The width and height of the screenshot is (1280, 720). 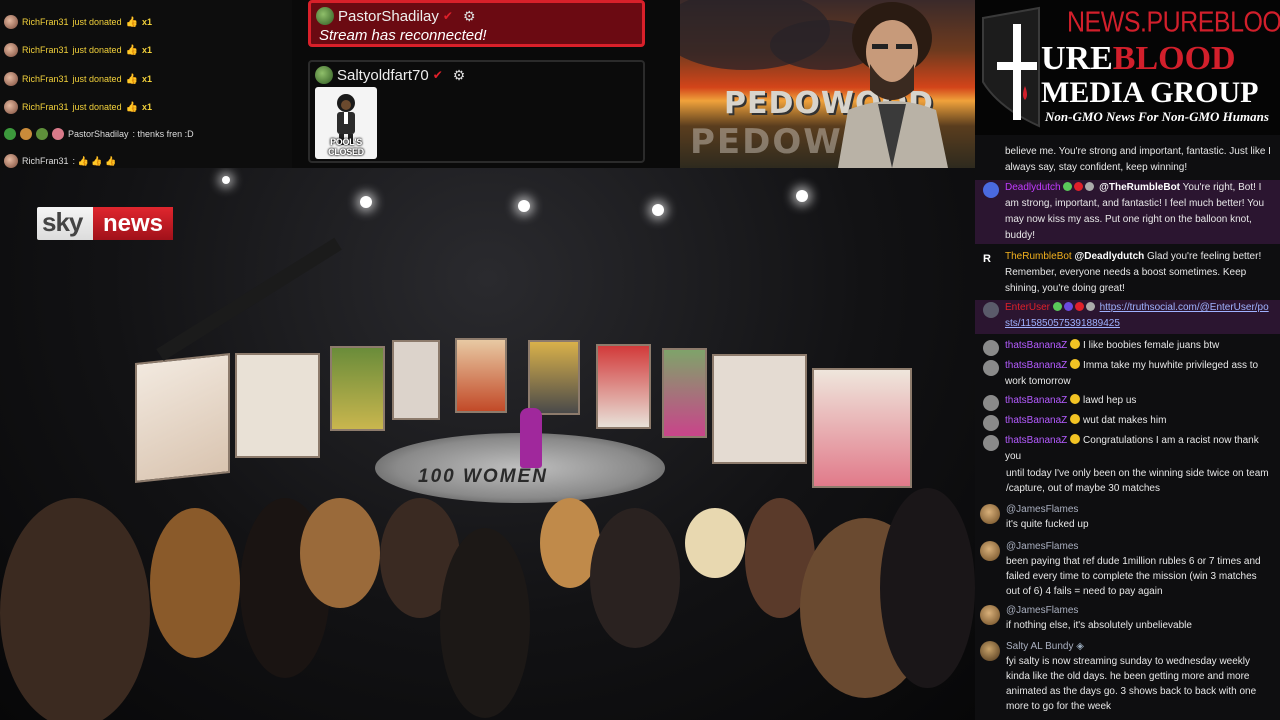 I want to click on donor-name: RichFran31, so click(x=45, y=79).